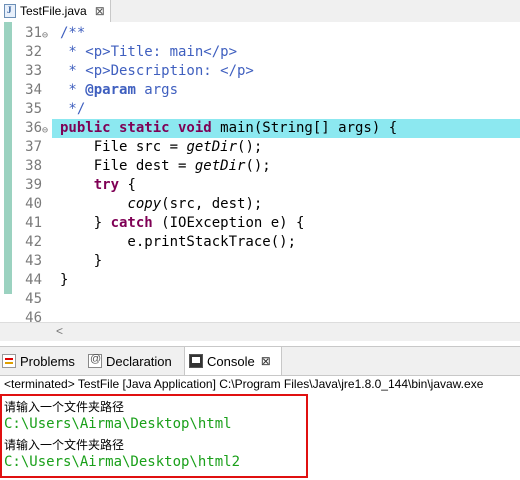  What do you see at coordinates (260, 11) in the screenshot?
I see `editor-tab-bar: TestFile.java ⊠` at bounding box center [260, 11].